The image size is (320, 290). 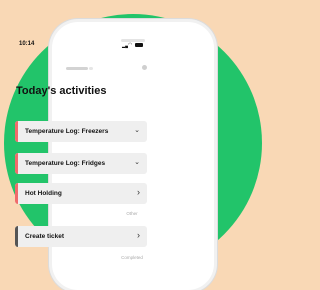 I want to click on activity-card-freezers: Temperature Log: Freezers ⌄, so click(x=81, y=131).